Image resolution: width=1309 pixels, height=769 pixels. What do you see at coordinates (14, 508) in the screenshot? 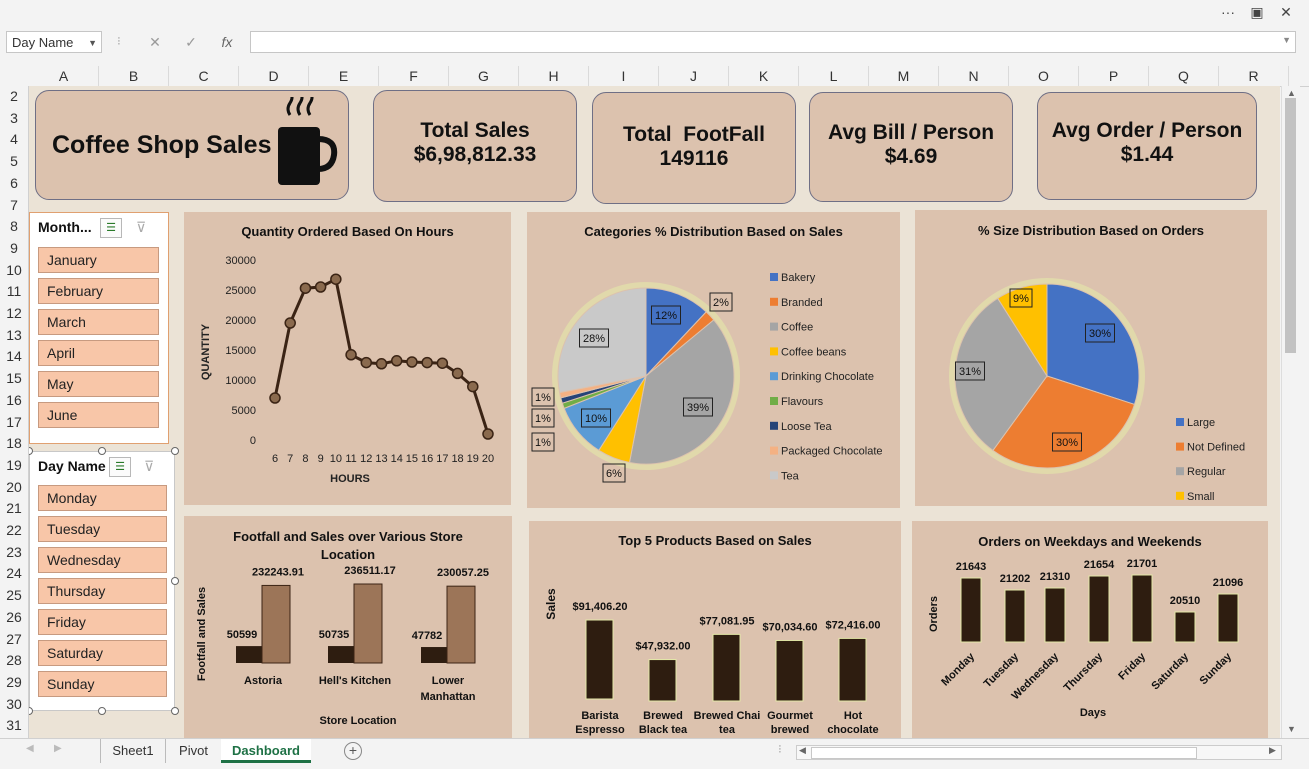
I see `row-header-21: 21` at bounding box center [14, 508].